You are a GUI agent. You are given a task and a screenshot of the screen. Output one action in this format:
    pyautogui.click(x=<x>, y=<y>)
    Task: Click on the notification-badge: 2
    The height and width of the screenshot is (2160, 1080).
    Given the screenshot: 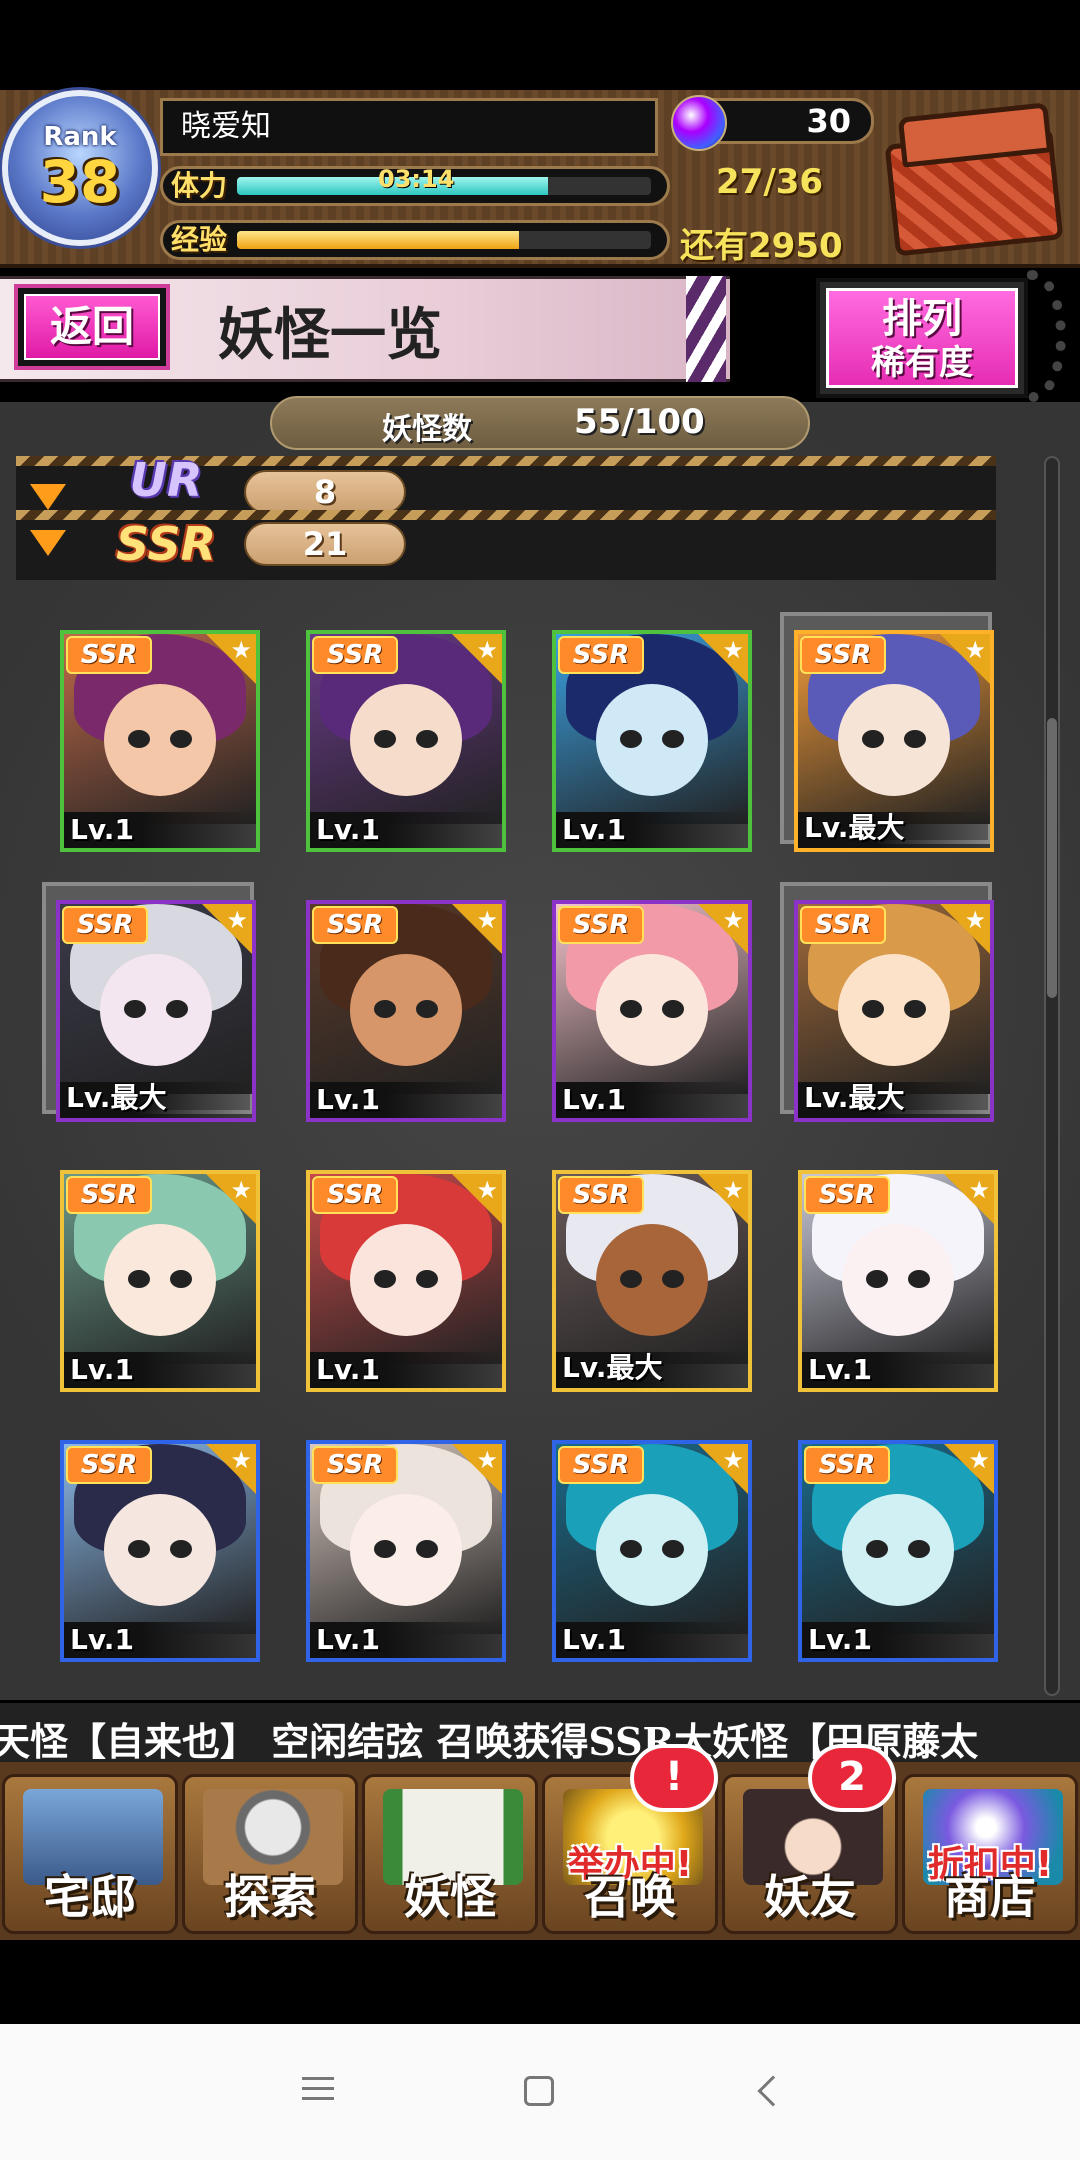 What is the action you would take?
    pyautogui.click(x=852, y=1778)
    